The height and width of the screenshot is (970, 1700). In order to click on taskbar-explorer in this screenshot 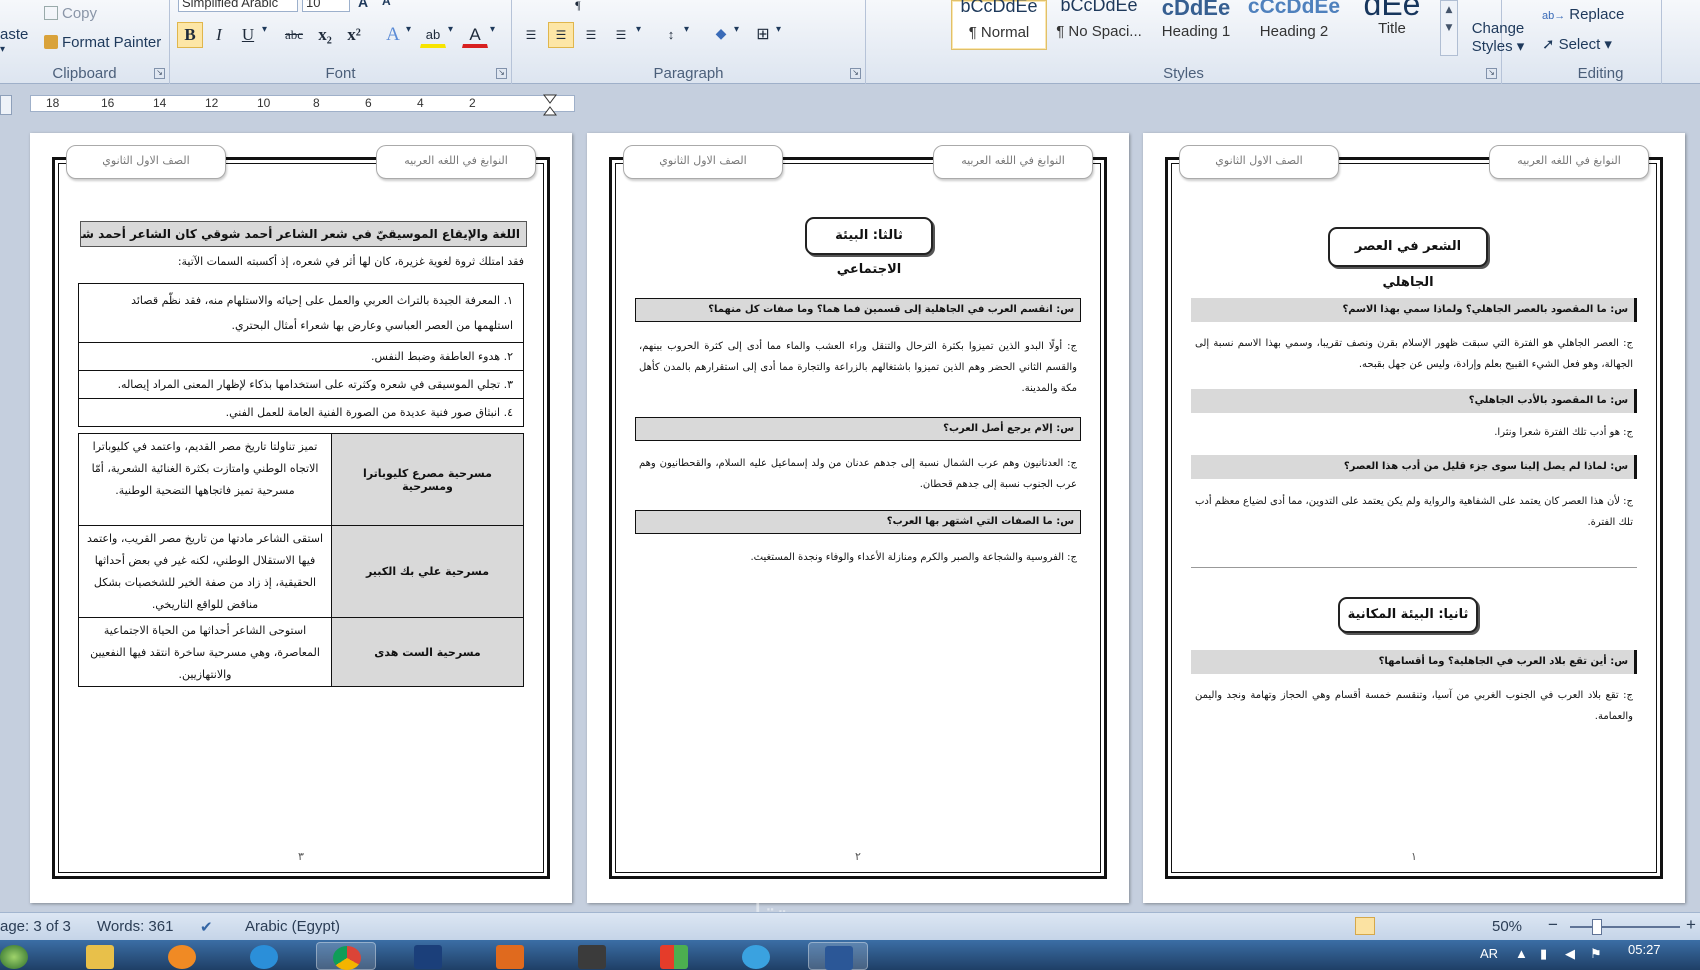, I will do `click(100, 956)`.